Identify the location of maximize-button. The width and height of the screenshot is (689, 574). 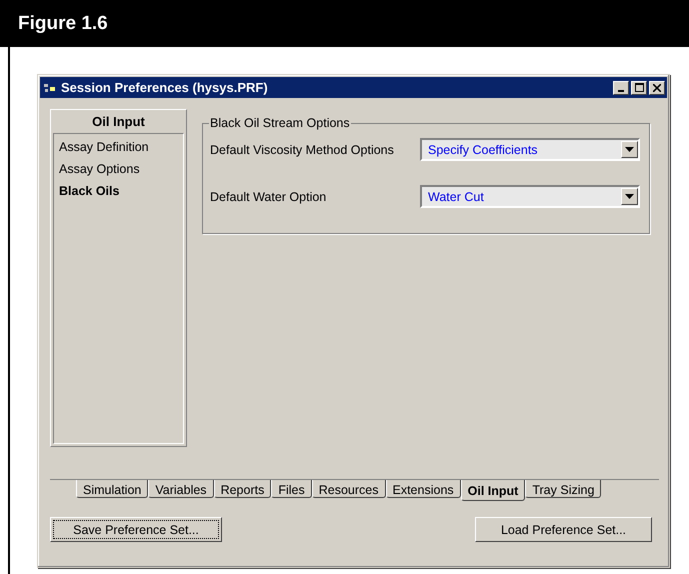
(639, 87).